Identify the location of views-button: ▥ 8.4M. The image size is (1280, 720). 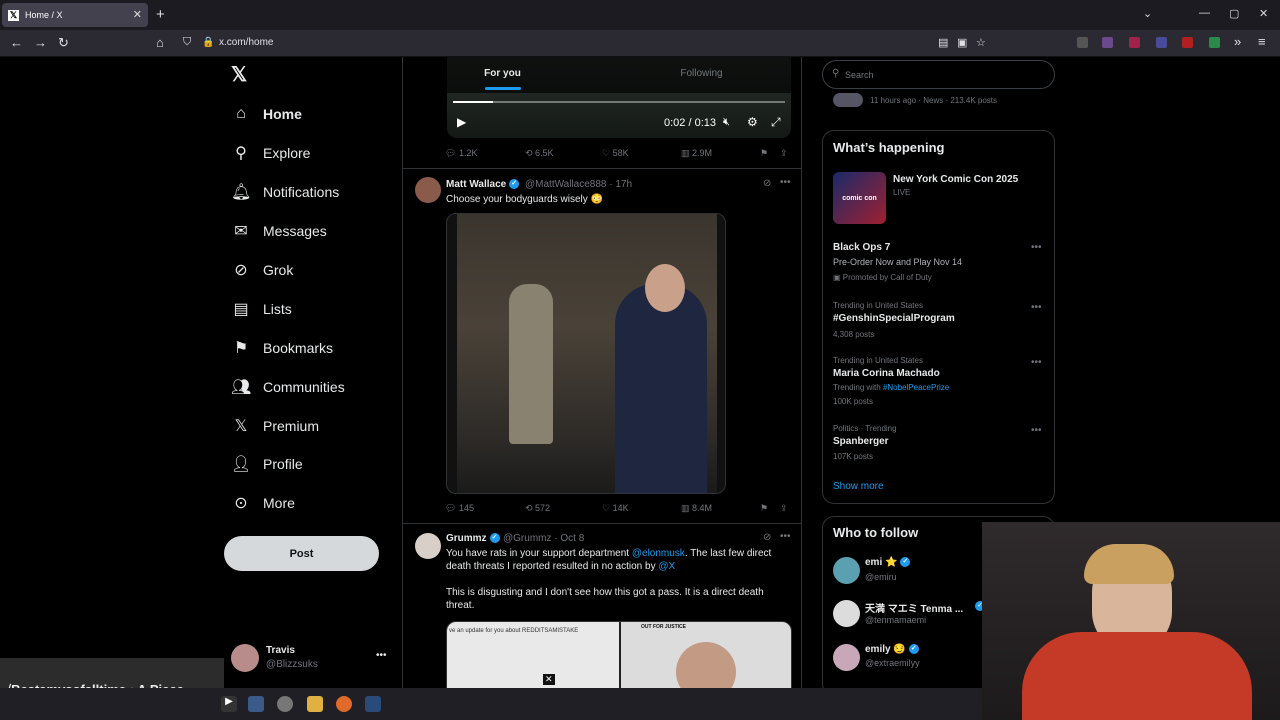
(696, 508).